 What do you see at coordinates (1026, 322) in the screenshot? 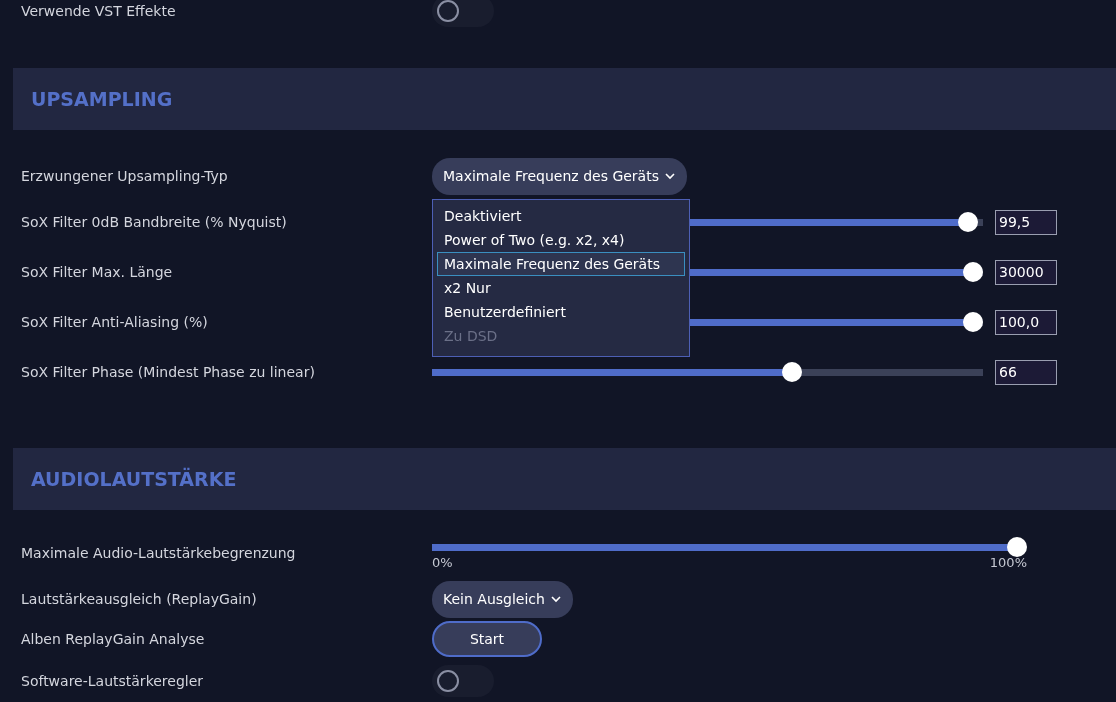
I see `value-field: 100,0` at bounding box center [1026, 322].